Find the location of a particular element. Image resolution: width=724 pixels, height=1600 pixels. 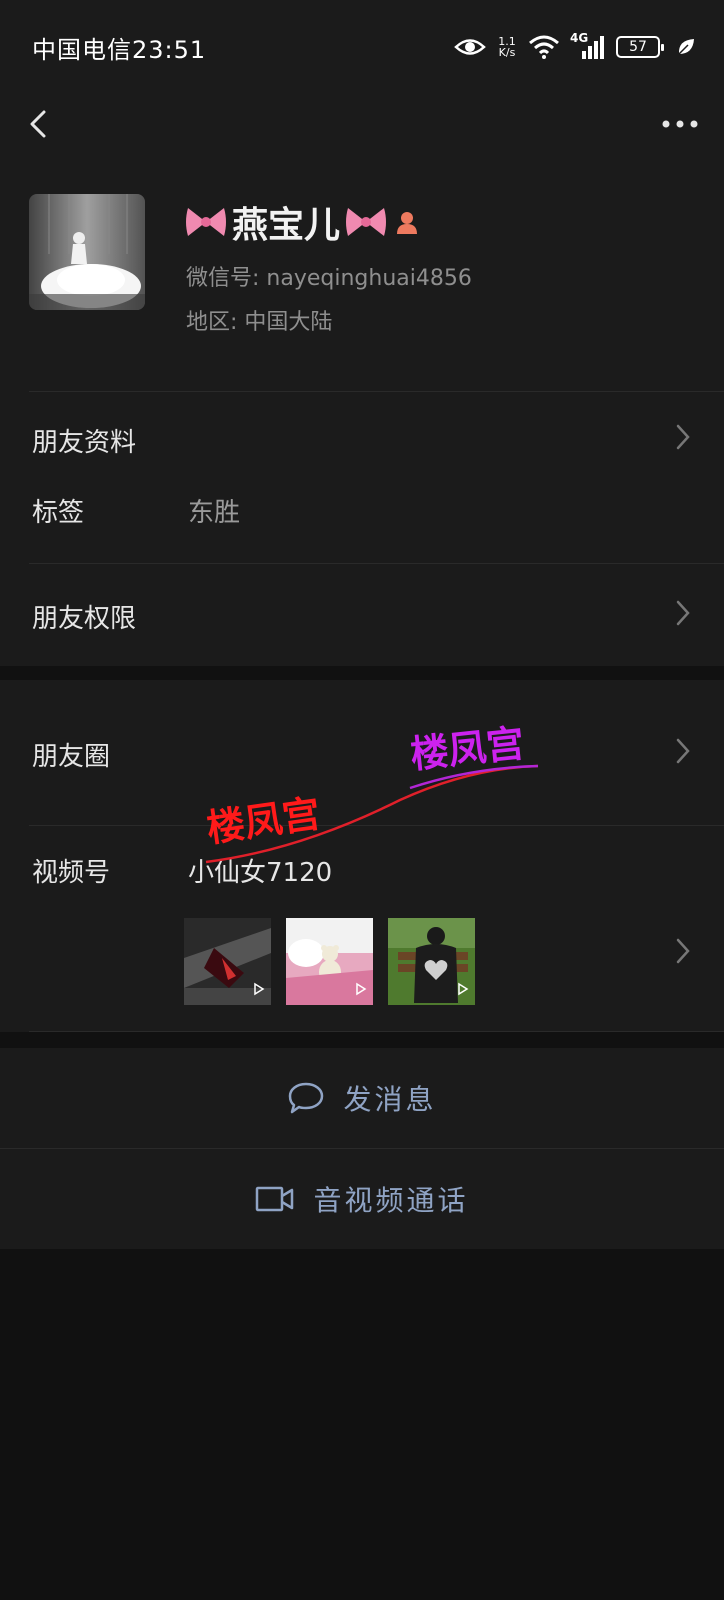

status-bar: 中国电信23:51 1.1 K/s 4G 57 is located at coordinates (362, 46).